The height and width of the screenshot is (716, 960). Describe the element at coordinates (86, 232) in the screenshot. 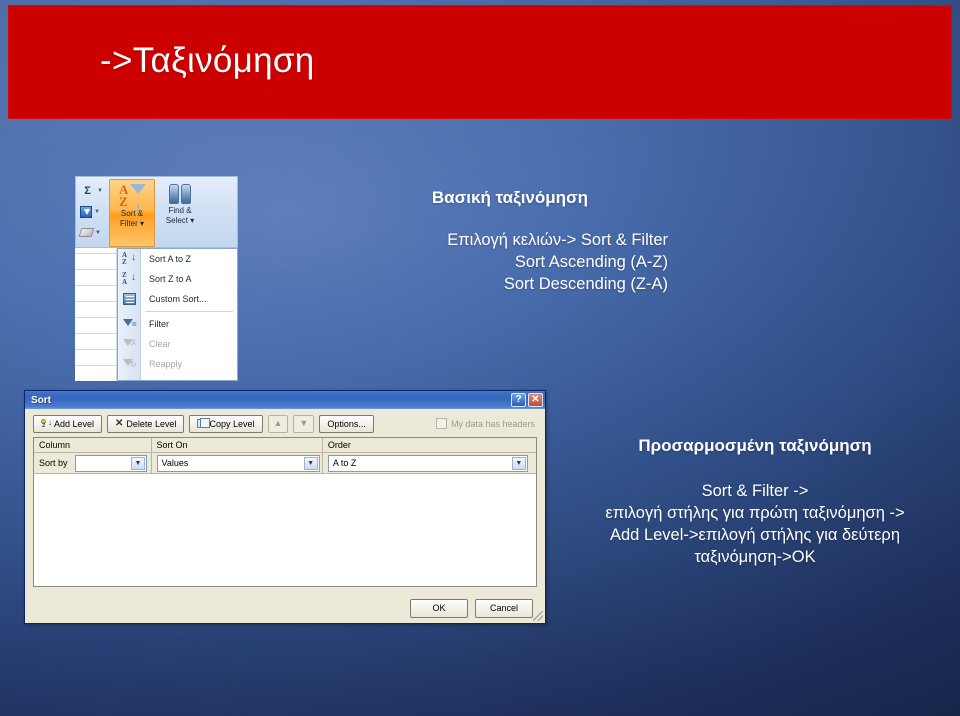

I see `clear-eraser-icon` at that location.